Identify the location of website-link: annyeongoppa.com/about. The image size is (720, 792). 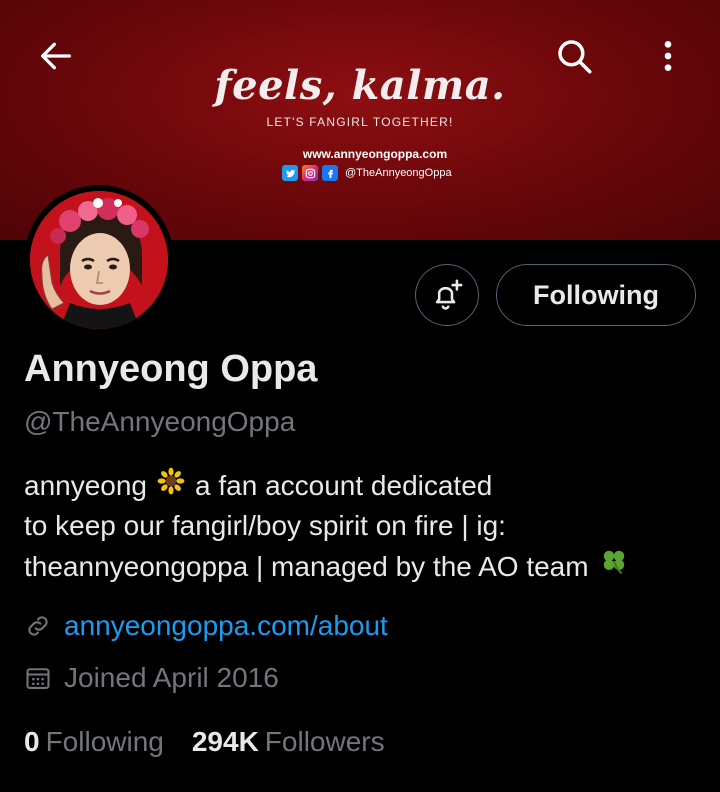
(226, 626).